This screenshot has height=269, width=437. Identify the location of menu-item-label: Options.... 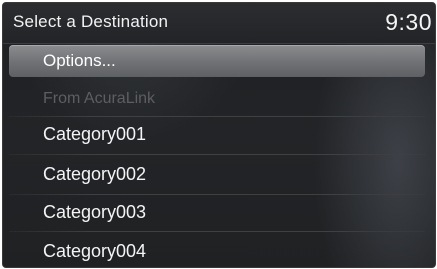
(79, 60).